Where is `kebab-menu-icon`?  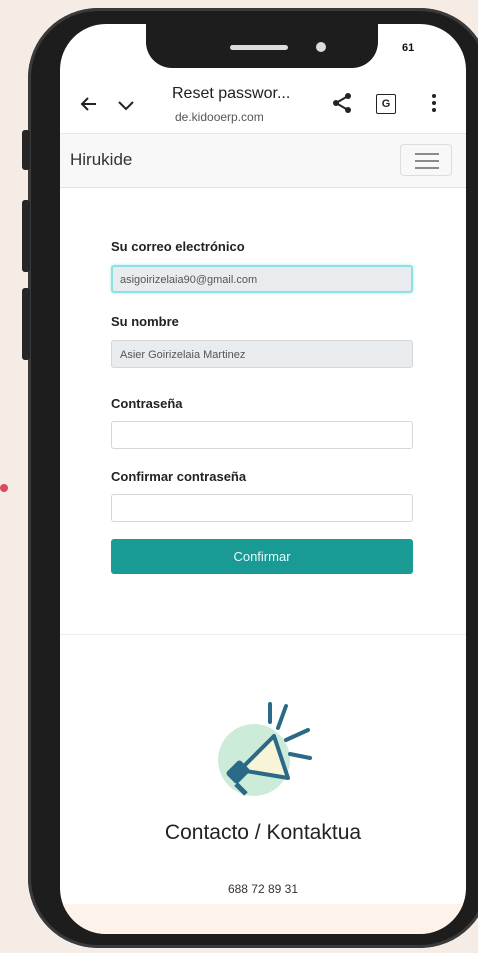
kebab-menu-icon is located at coordinates (434, 104).